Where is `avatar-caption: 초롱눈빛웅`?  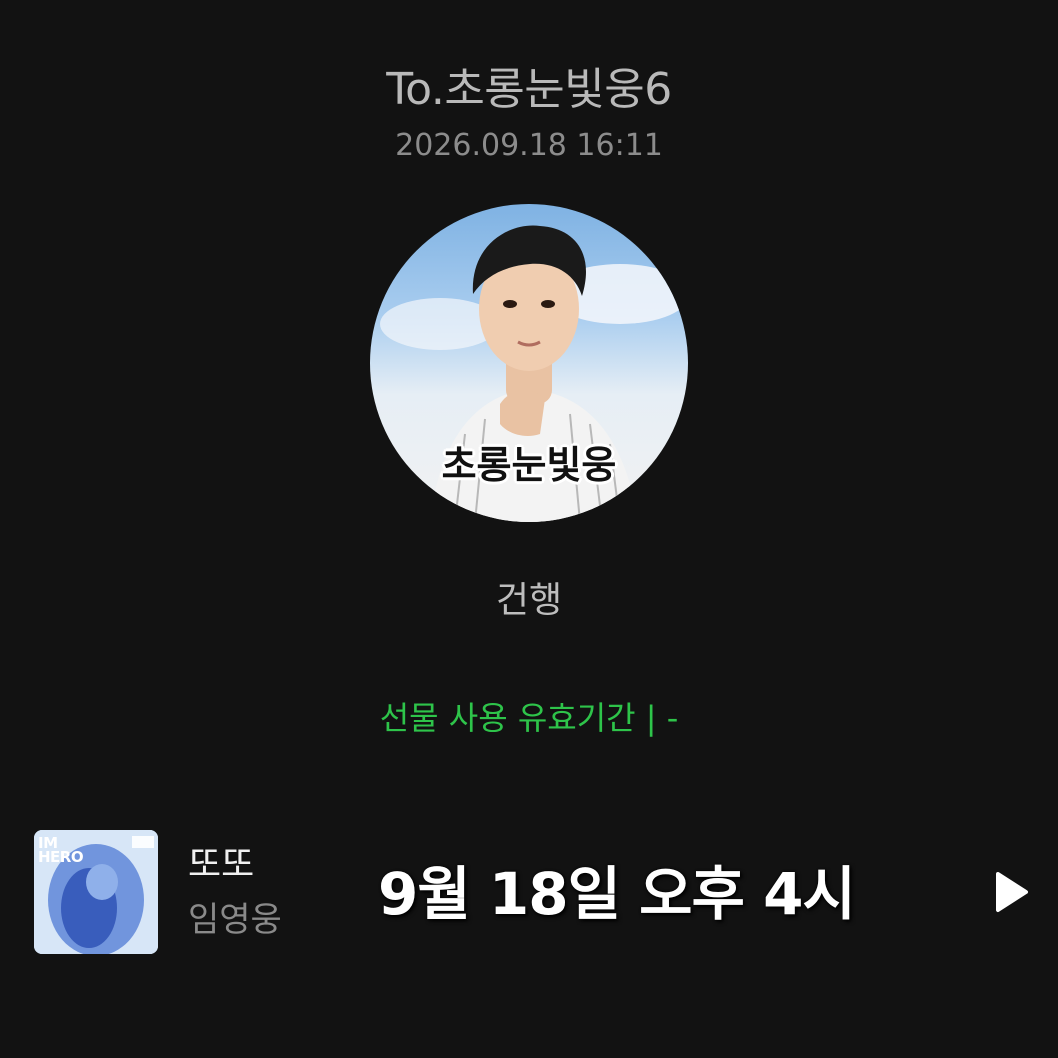
avatar-caption: 초롱눈빛웅 is located at coordinates (529, 465).